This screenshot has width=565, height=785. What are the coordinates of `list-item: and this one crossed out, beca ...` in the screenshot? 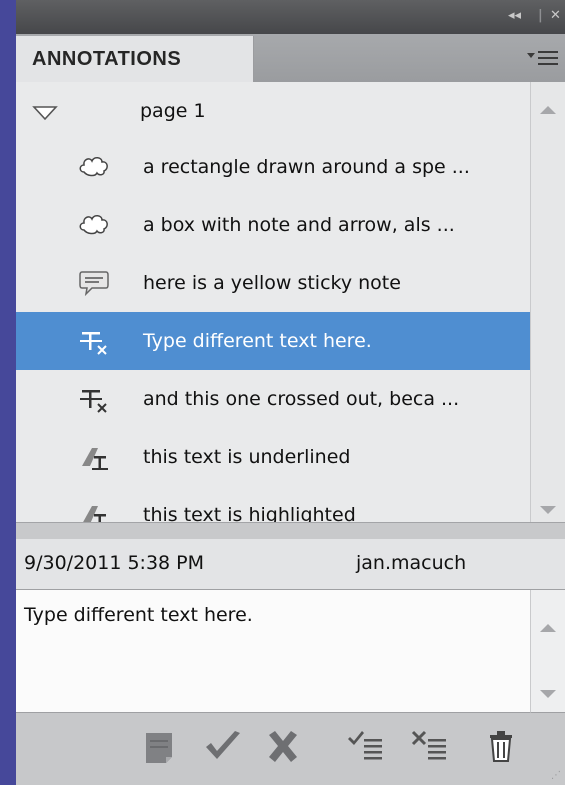 It's located at (273, 399).